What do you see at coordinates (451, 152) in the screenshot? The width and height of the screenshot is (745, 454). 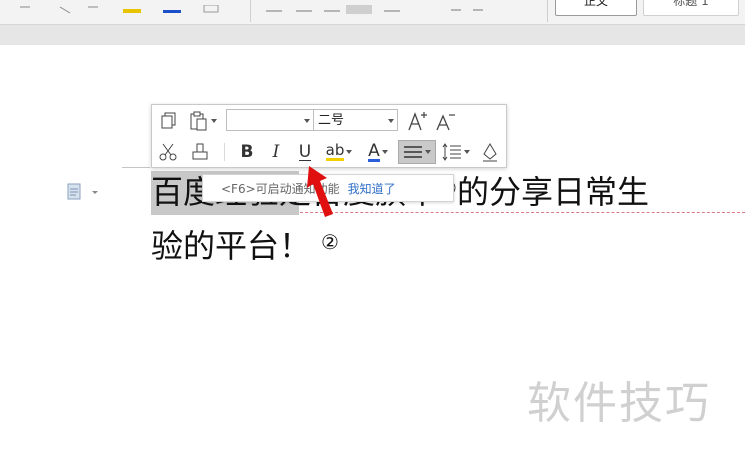 I see `line-spacing-icon` at bounding box center [451, 152].